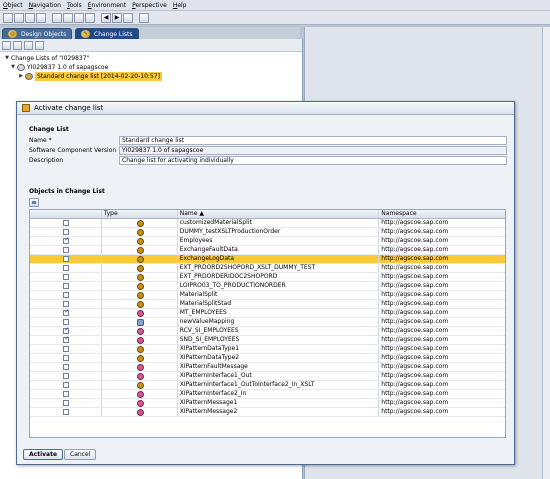 This screenshot has height=479, width=550. What do you see at coordinates (43, 454) in the screenshot?
I see `activate-button: Activate` at bounding box center [43, 454].